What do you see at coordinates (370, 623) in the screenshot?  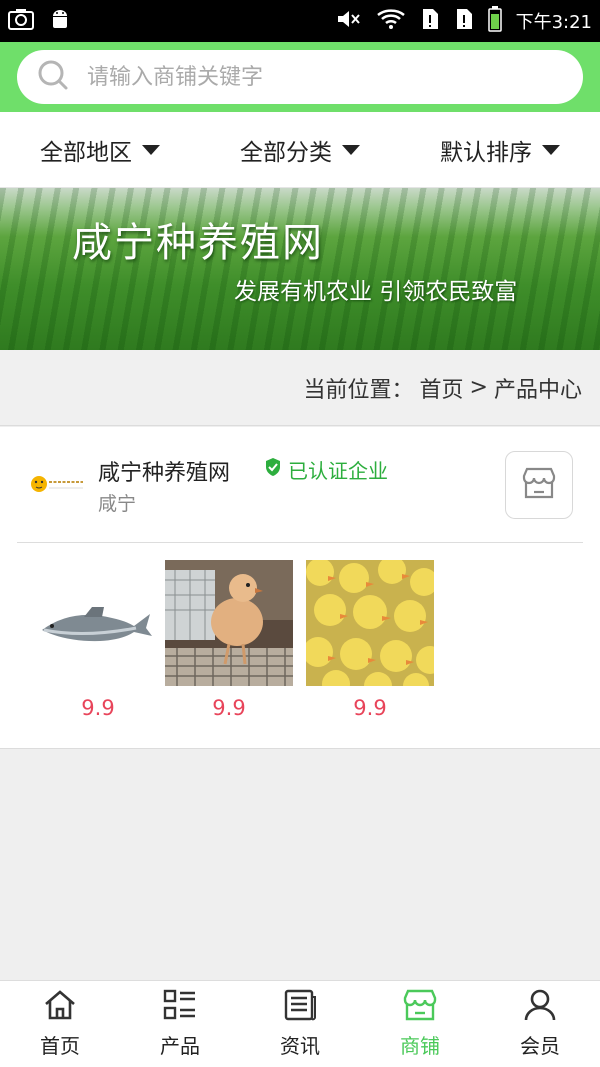 I see `ducklings-image` at bounding box center [370, 623].